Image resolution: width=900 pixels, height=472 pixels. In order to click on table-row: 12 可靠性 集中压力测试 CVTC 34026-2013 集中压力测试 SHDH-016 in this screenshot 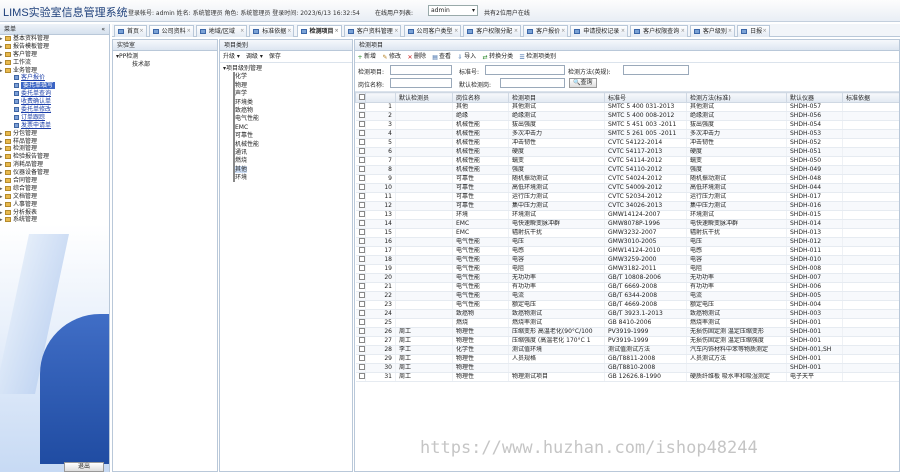, I will do `click(627, 206)`.